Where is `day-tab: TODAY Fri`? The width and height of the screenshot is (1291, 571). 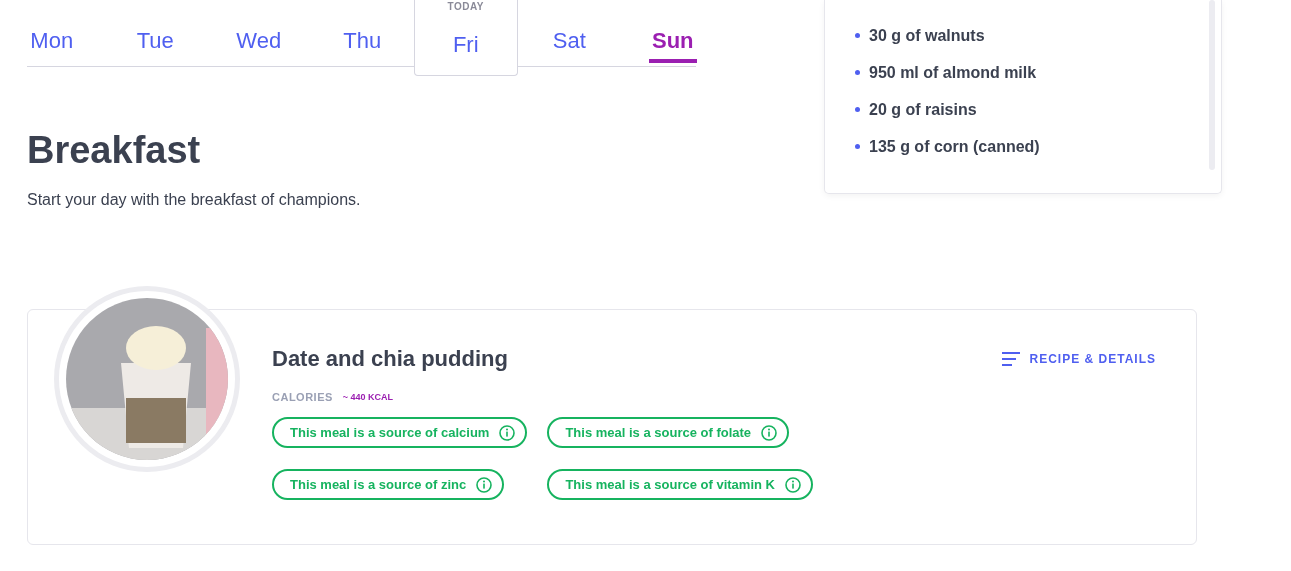
day-tab: TODAY Fri is located at coordinates (466, 38).